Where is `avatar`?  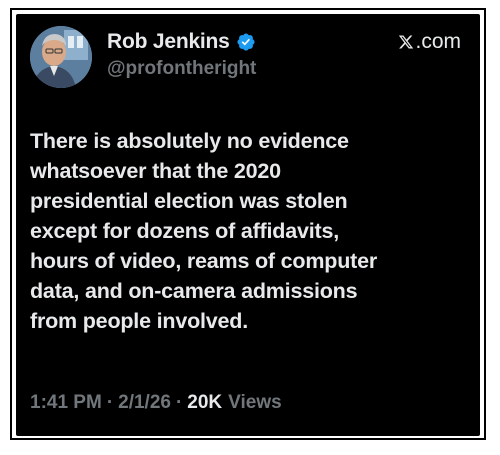
avatar is located at coordinates (61, 57).